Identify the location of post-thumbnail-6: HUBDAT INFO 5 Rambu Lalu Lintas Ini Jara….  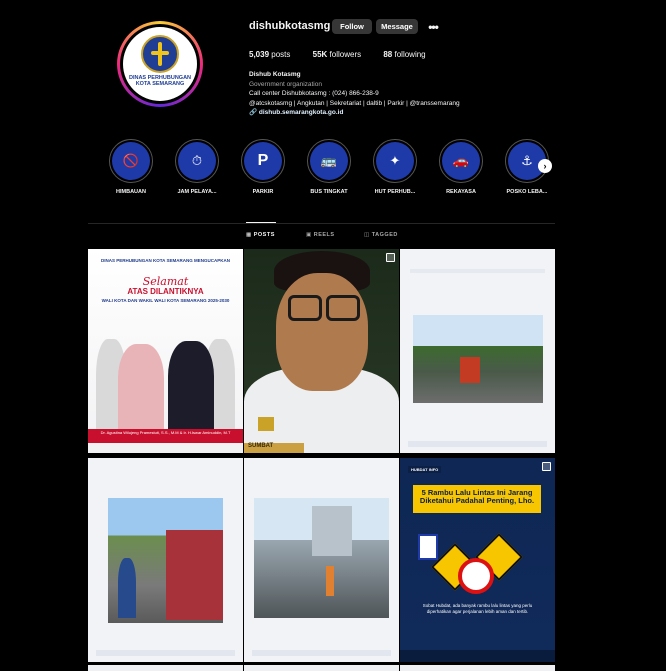
(477, 560).